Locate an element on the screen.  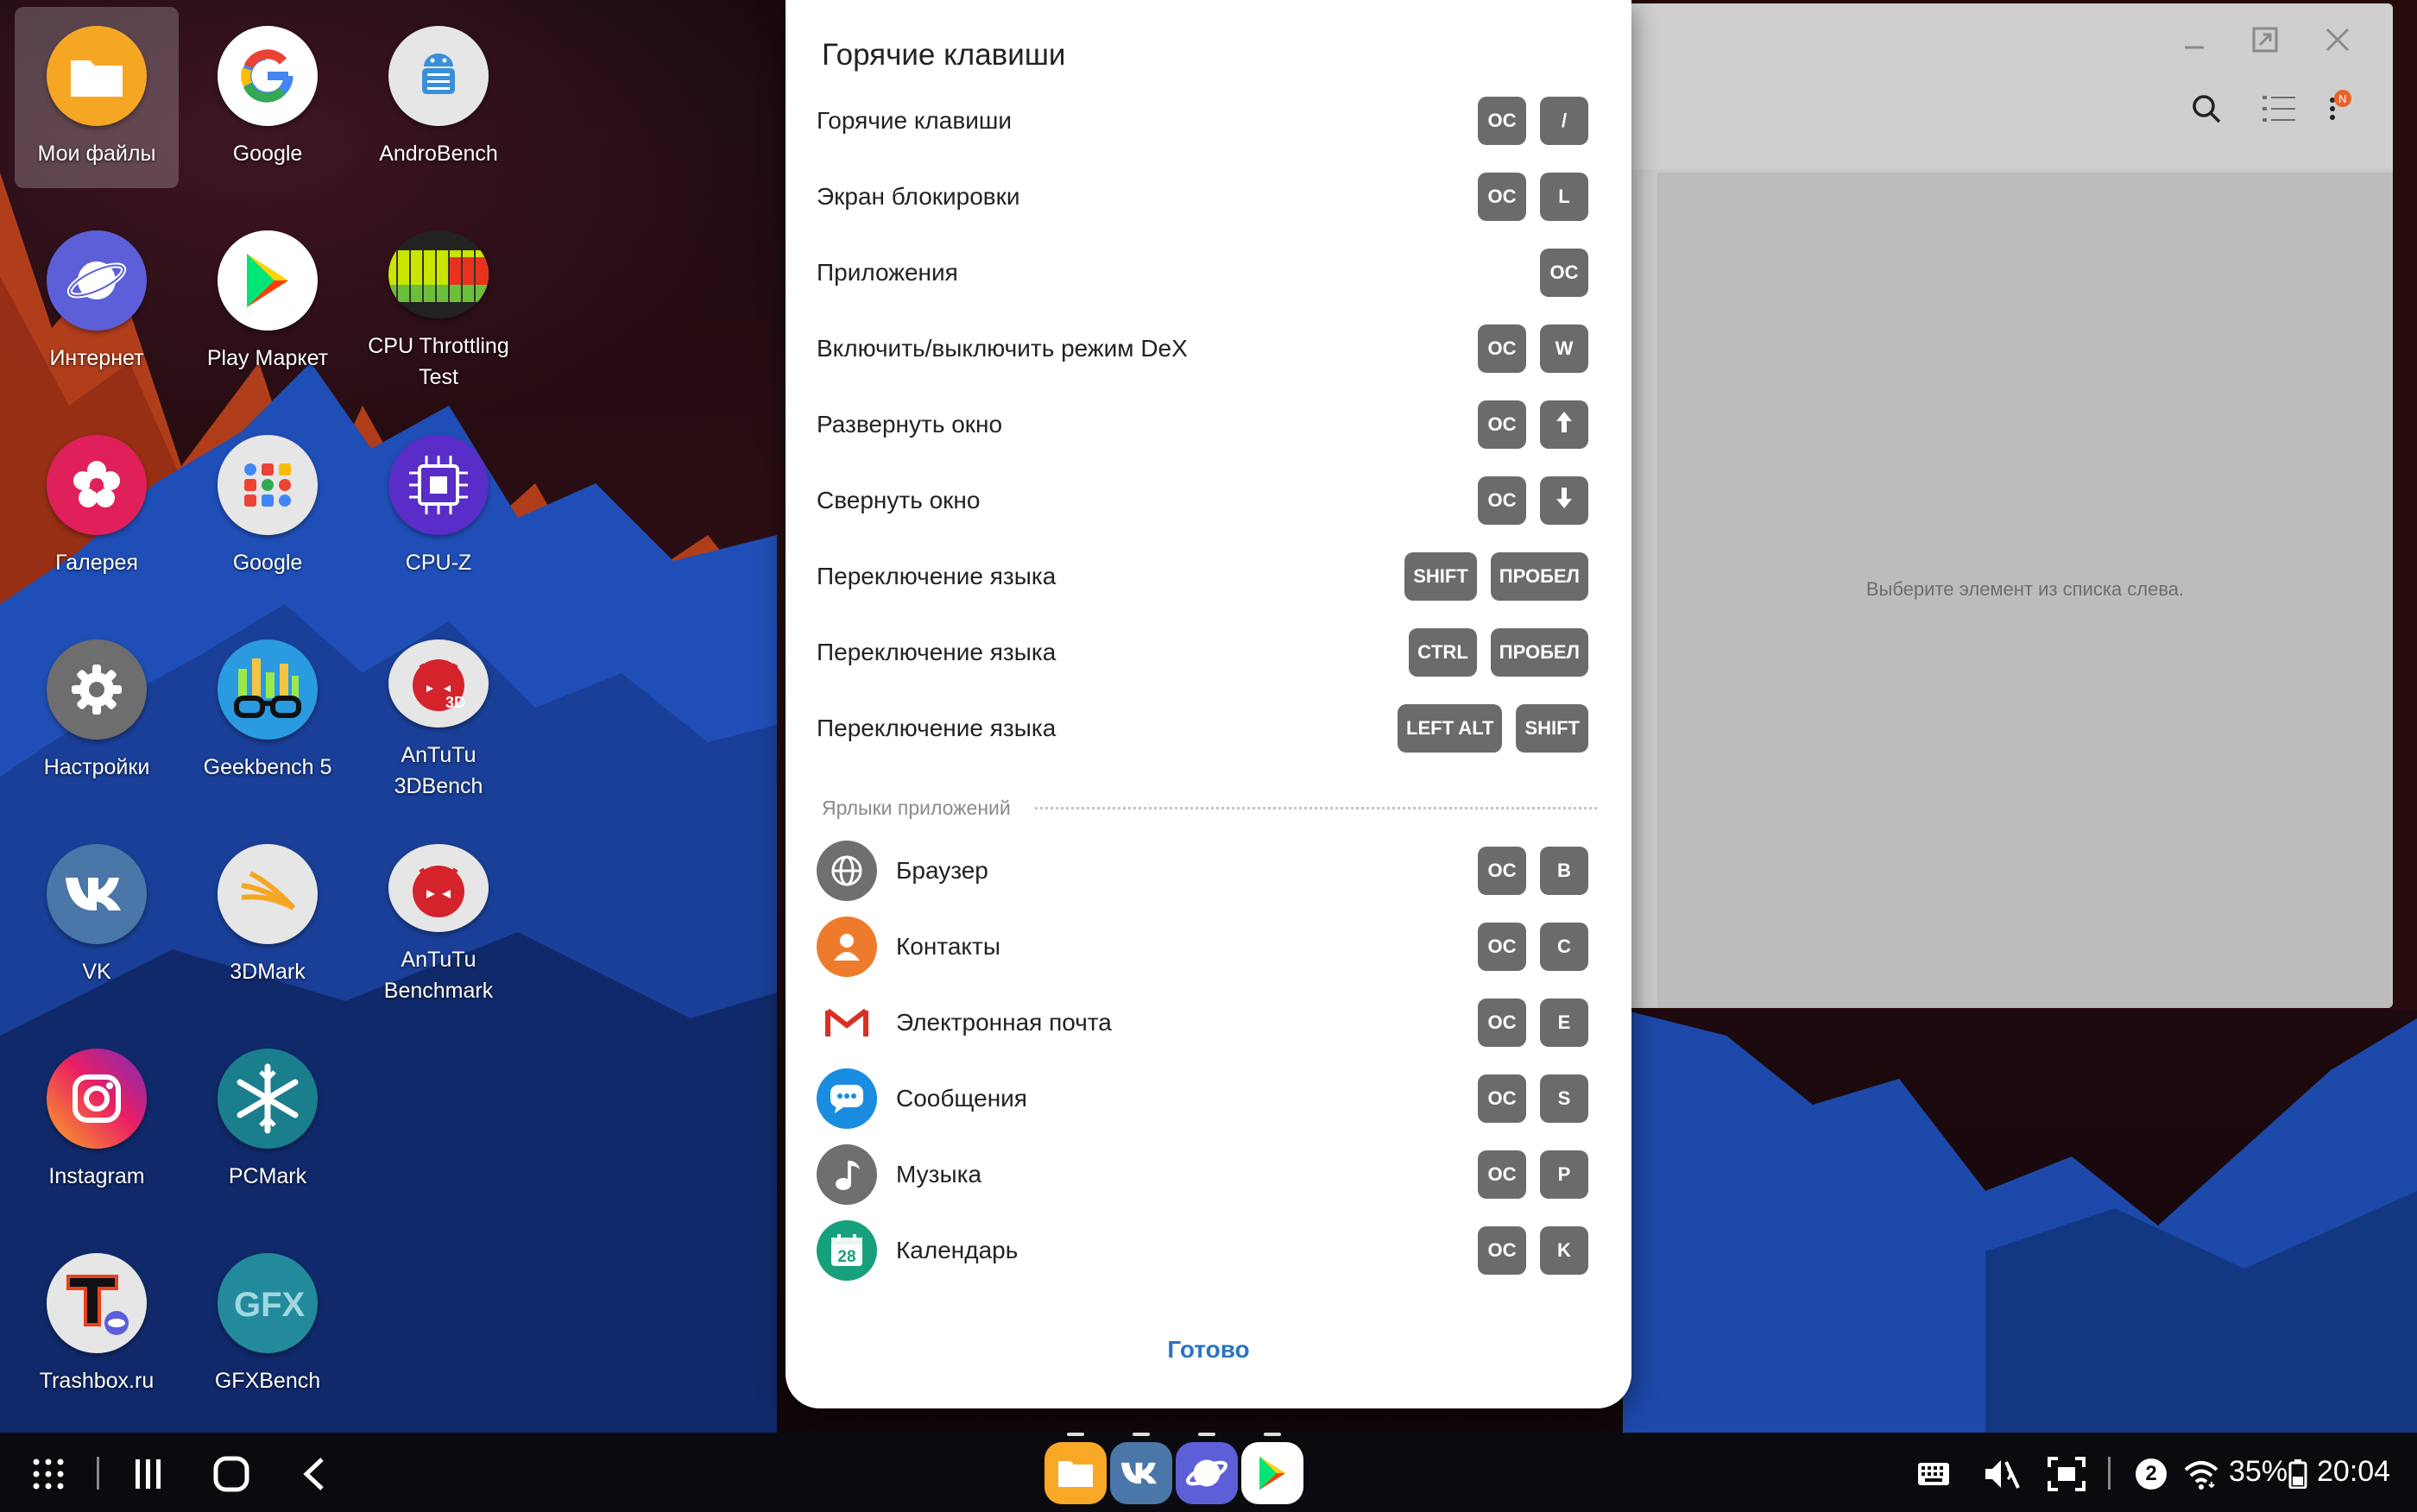
desktop-icon-pcmark: PCMark is located at coordinates (268, 1120).